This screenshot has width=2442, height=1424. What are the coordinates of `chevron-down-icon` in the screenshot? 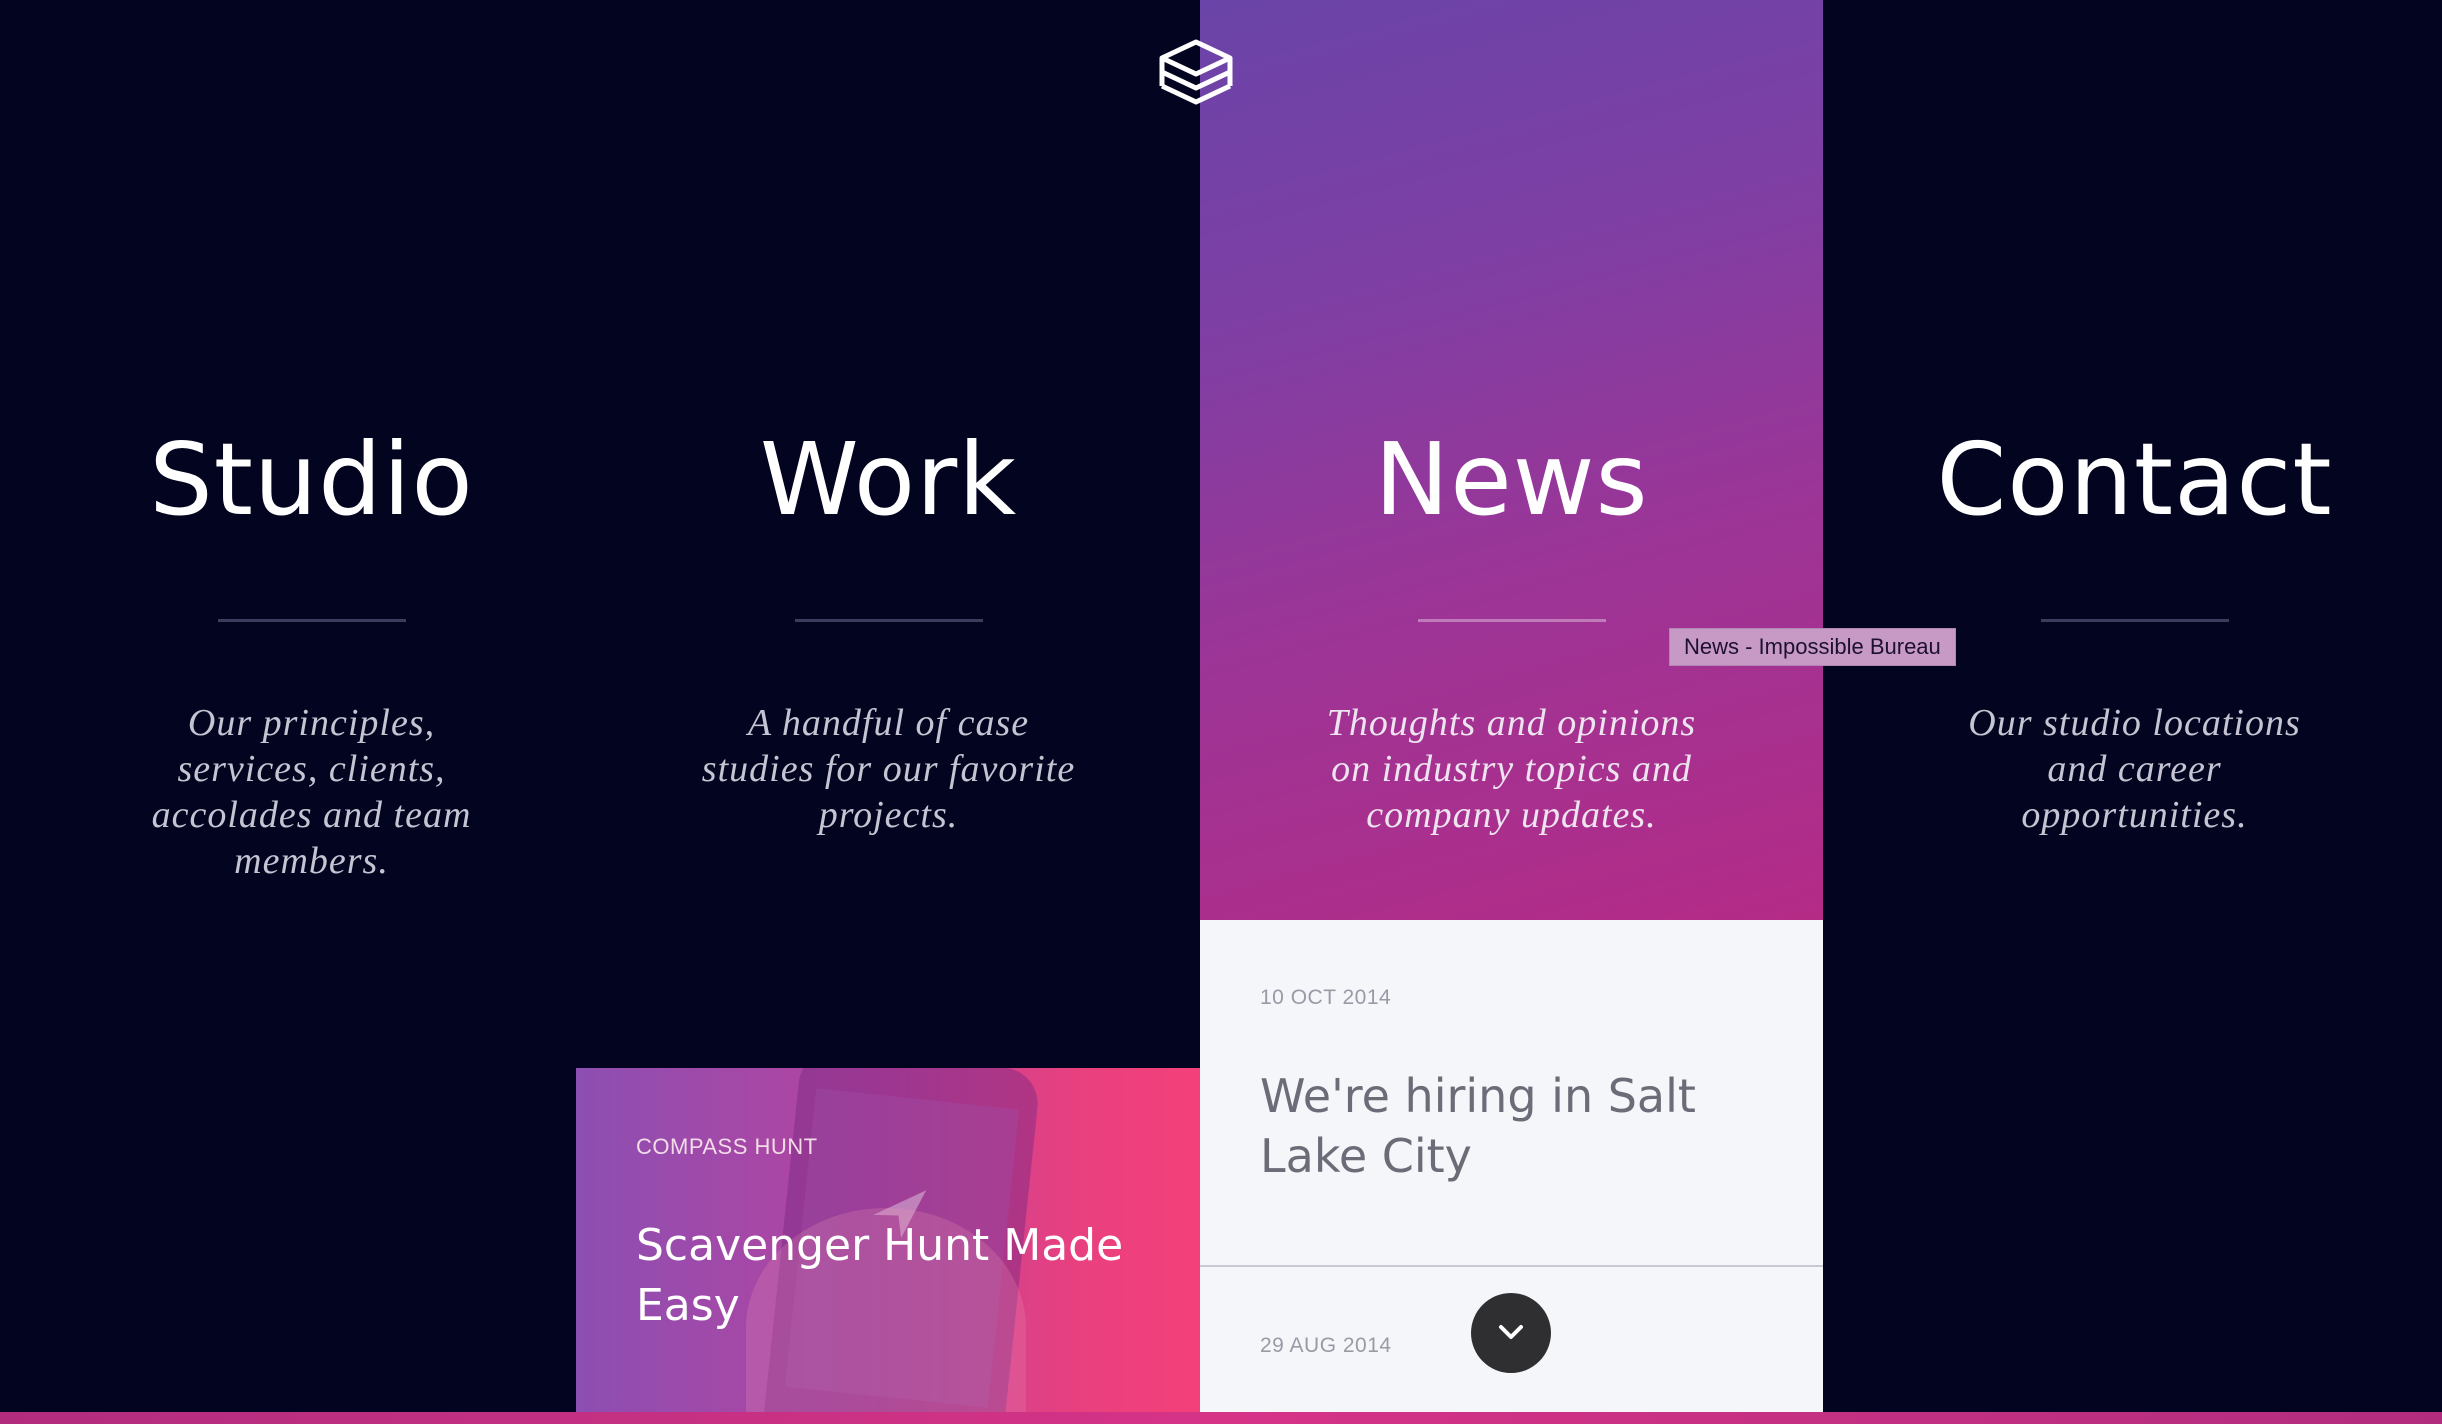 It's located at (1511, 1332).